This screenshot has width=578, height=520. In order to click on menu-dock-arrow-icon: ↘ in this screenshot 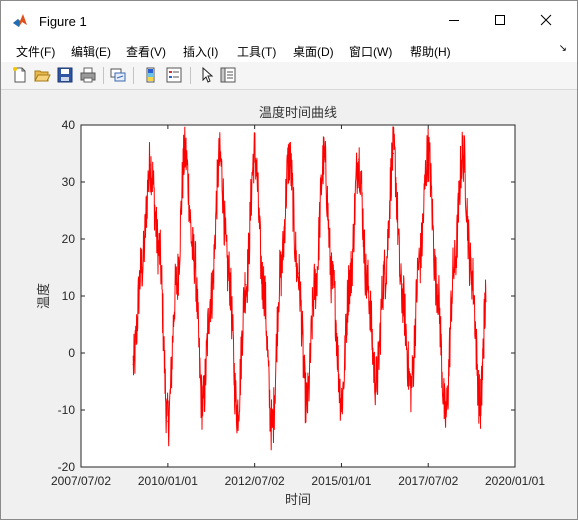, I will do `click(563, 48)`.